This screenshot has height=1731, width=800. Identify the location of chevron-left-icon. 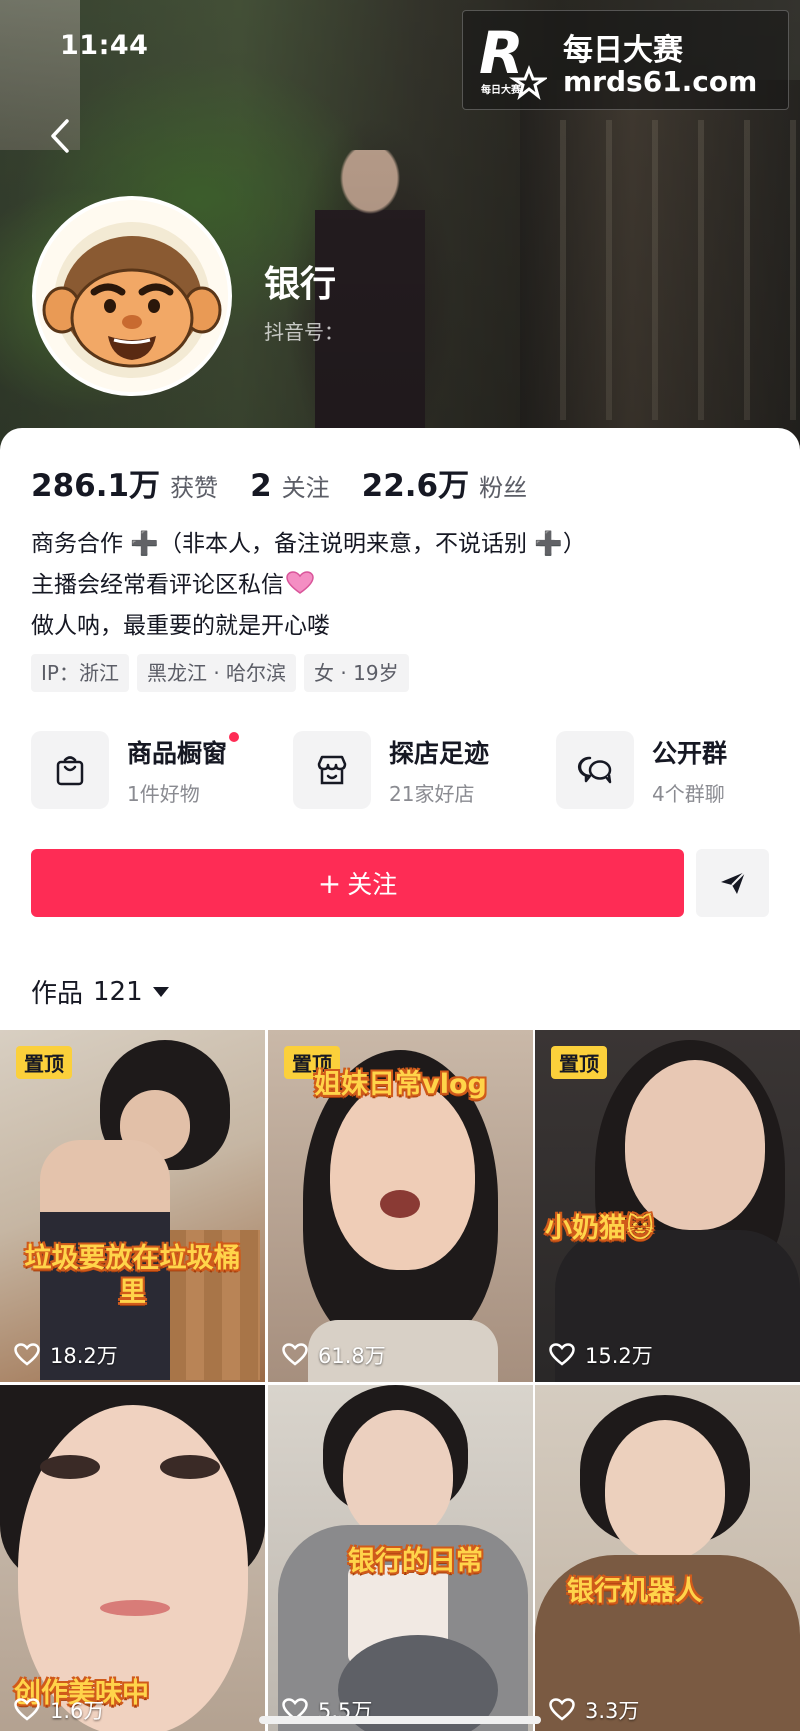
(60, 136).